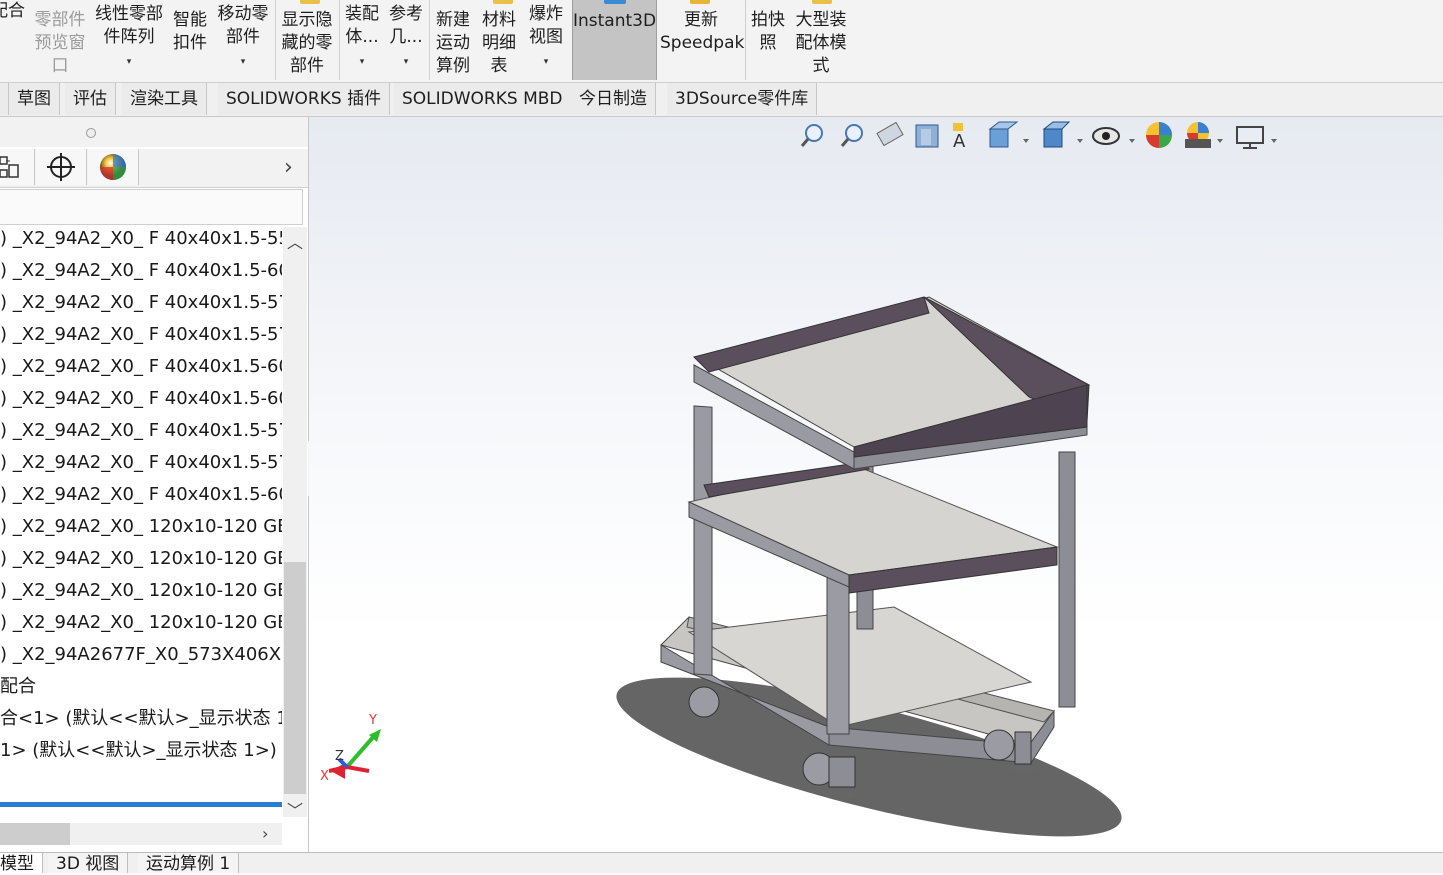 Image resolution: width=1443 pixels, height=875 pixels. Describe the element at coordinates (4, 99) in the screenshot. I see `tab-stub` at that location.